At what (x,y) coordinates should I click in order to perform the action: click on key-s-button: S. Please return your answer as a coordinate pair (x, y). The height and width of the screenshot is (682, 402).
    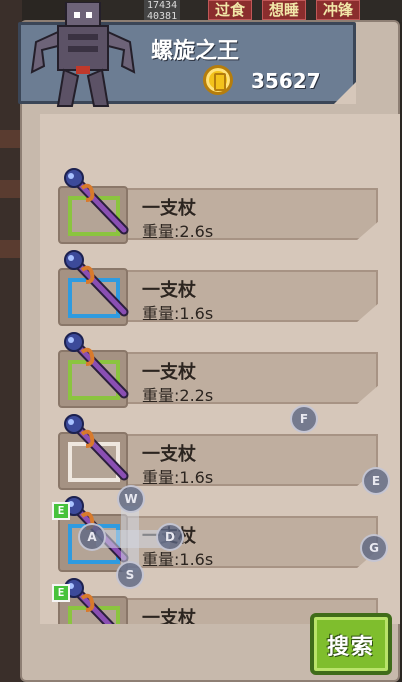
    Looking at the image, I should click on (130, 575).